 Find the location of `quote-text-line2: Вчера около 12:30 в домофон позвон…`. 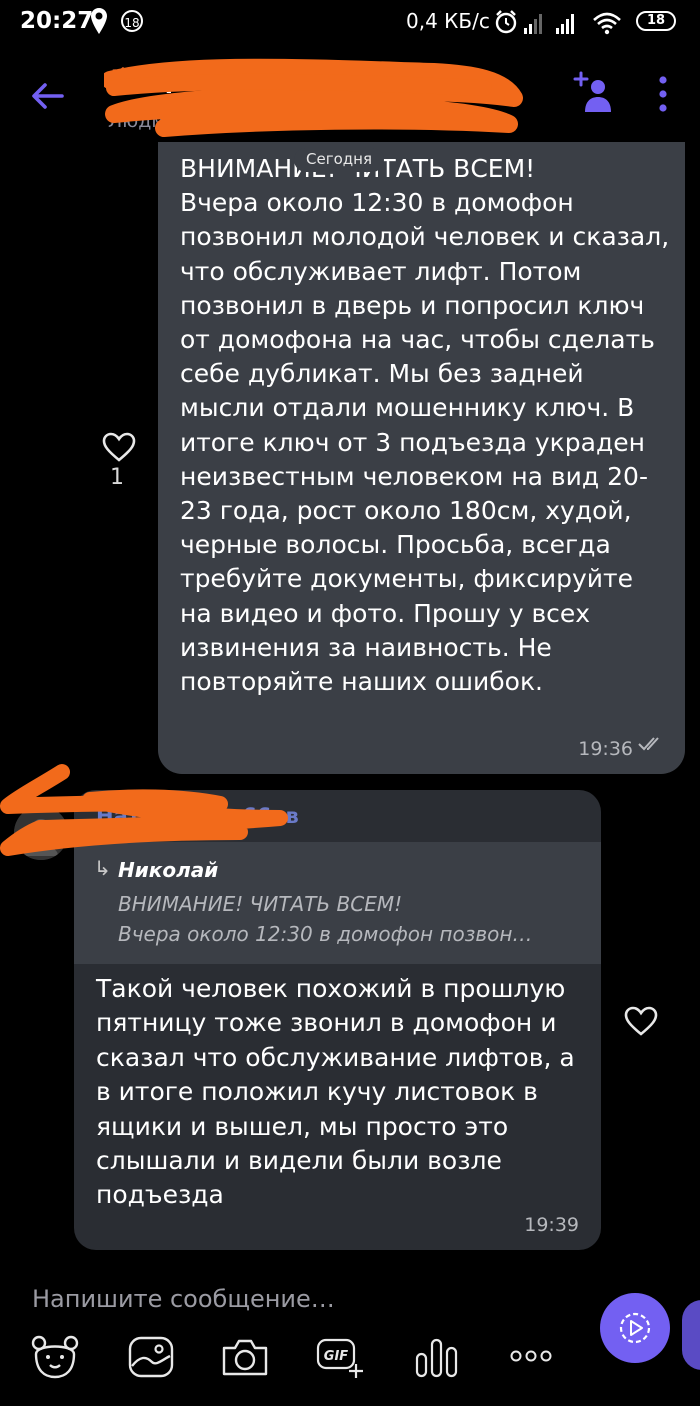

quote-text-line2: Вчера около 12:30 в домофон позвон… is located at coordinates (325, 934).